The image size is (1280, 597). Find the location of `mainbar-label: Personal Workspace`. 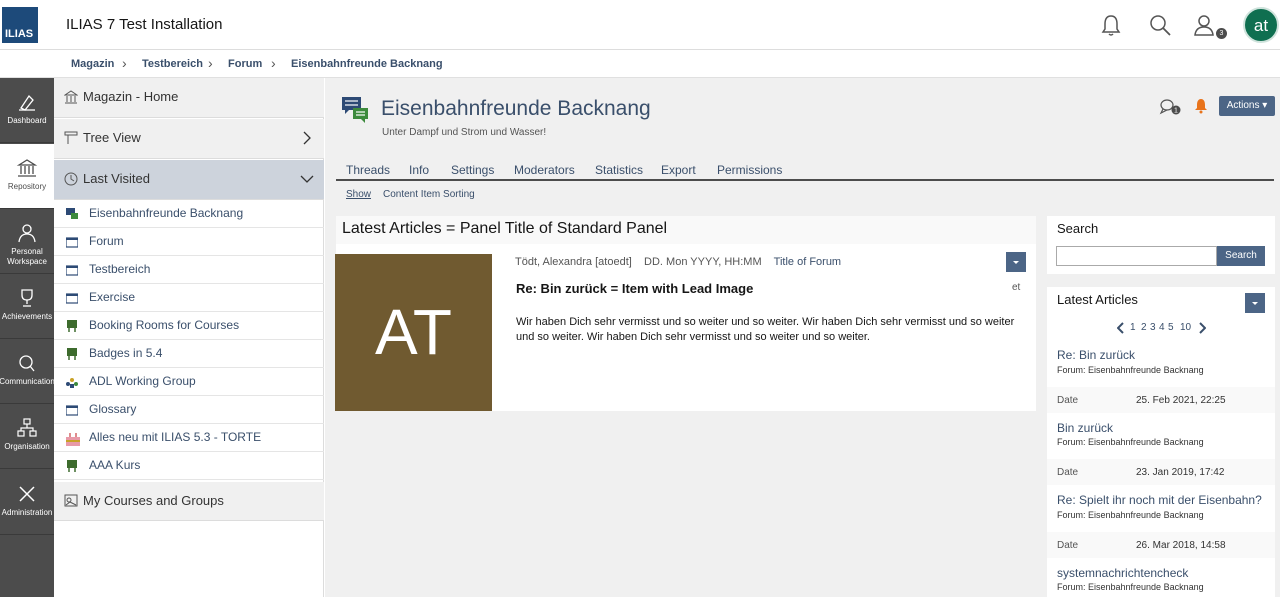

mainbar-label: Personal Workspace is located at coordinates (27, 256).